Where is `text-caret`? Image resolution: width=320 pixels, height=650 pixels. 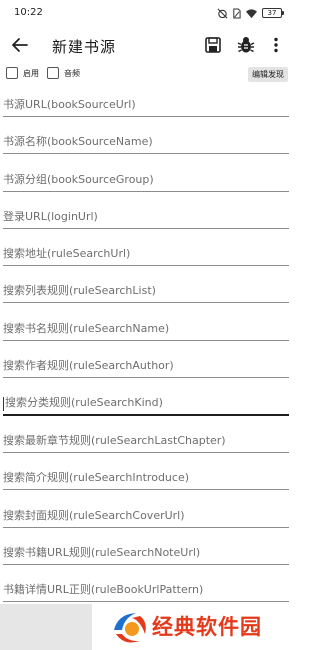 text-caret is located at coordinates (3, 404).